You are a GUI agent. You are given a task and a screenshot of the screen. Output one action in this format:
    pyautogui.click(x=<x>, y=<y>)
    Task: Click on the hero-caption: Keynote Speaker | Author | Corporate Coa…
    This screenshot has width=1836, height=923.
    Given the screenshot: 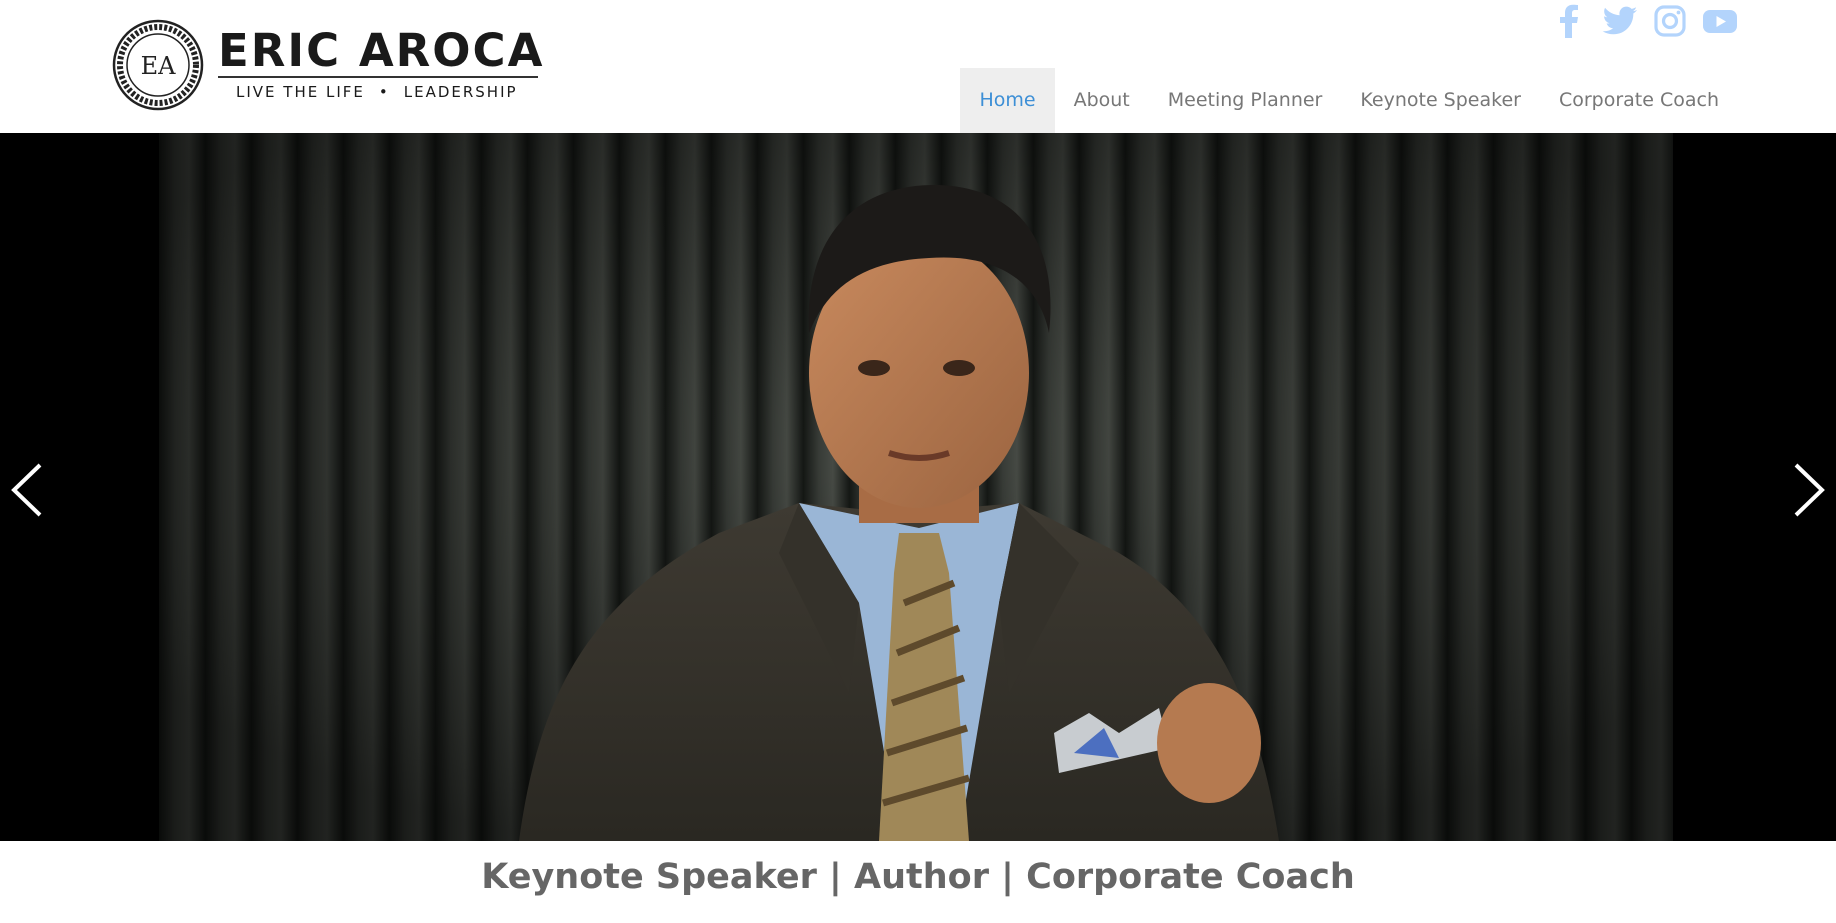 What is the action you would take?
    pyautogui.click(x=918, y=877)
    